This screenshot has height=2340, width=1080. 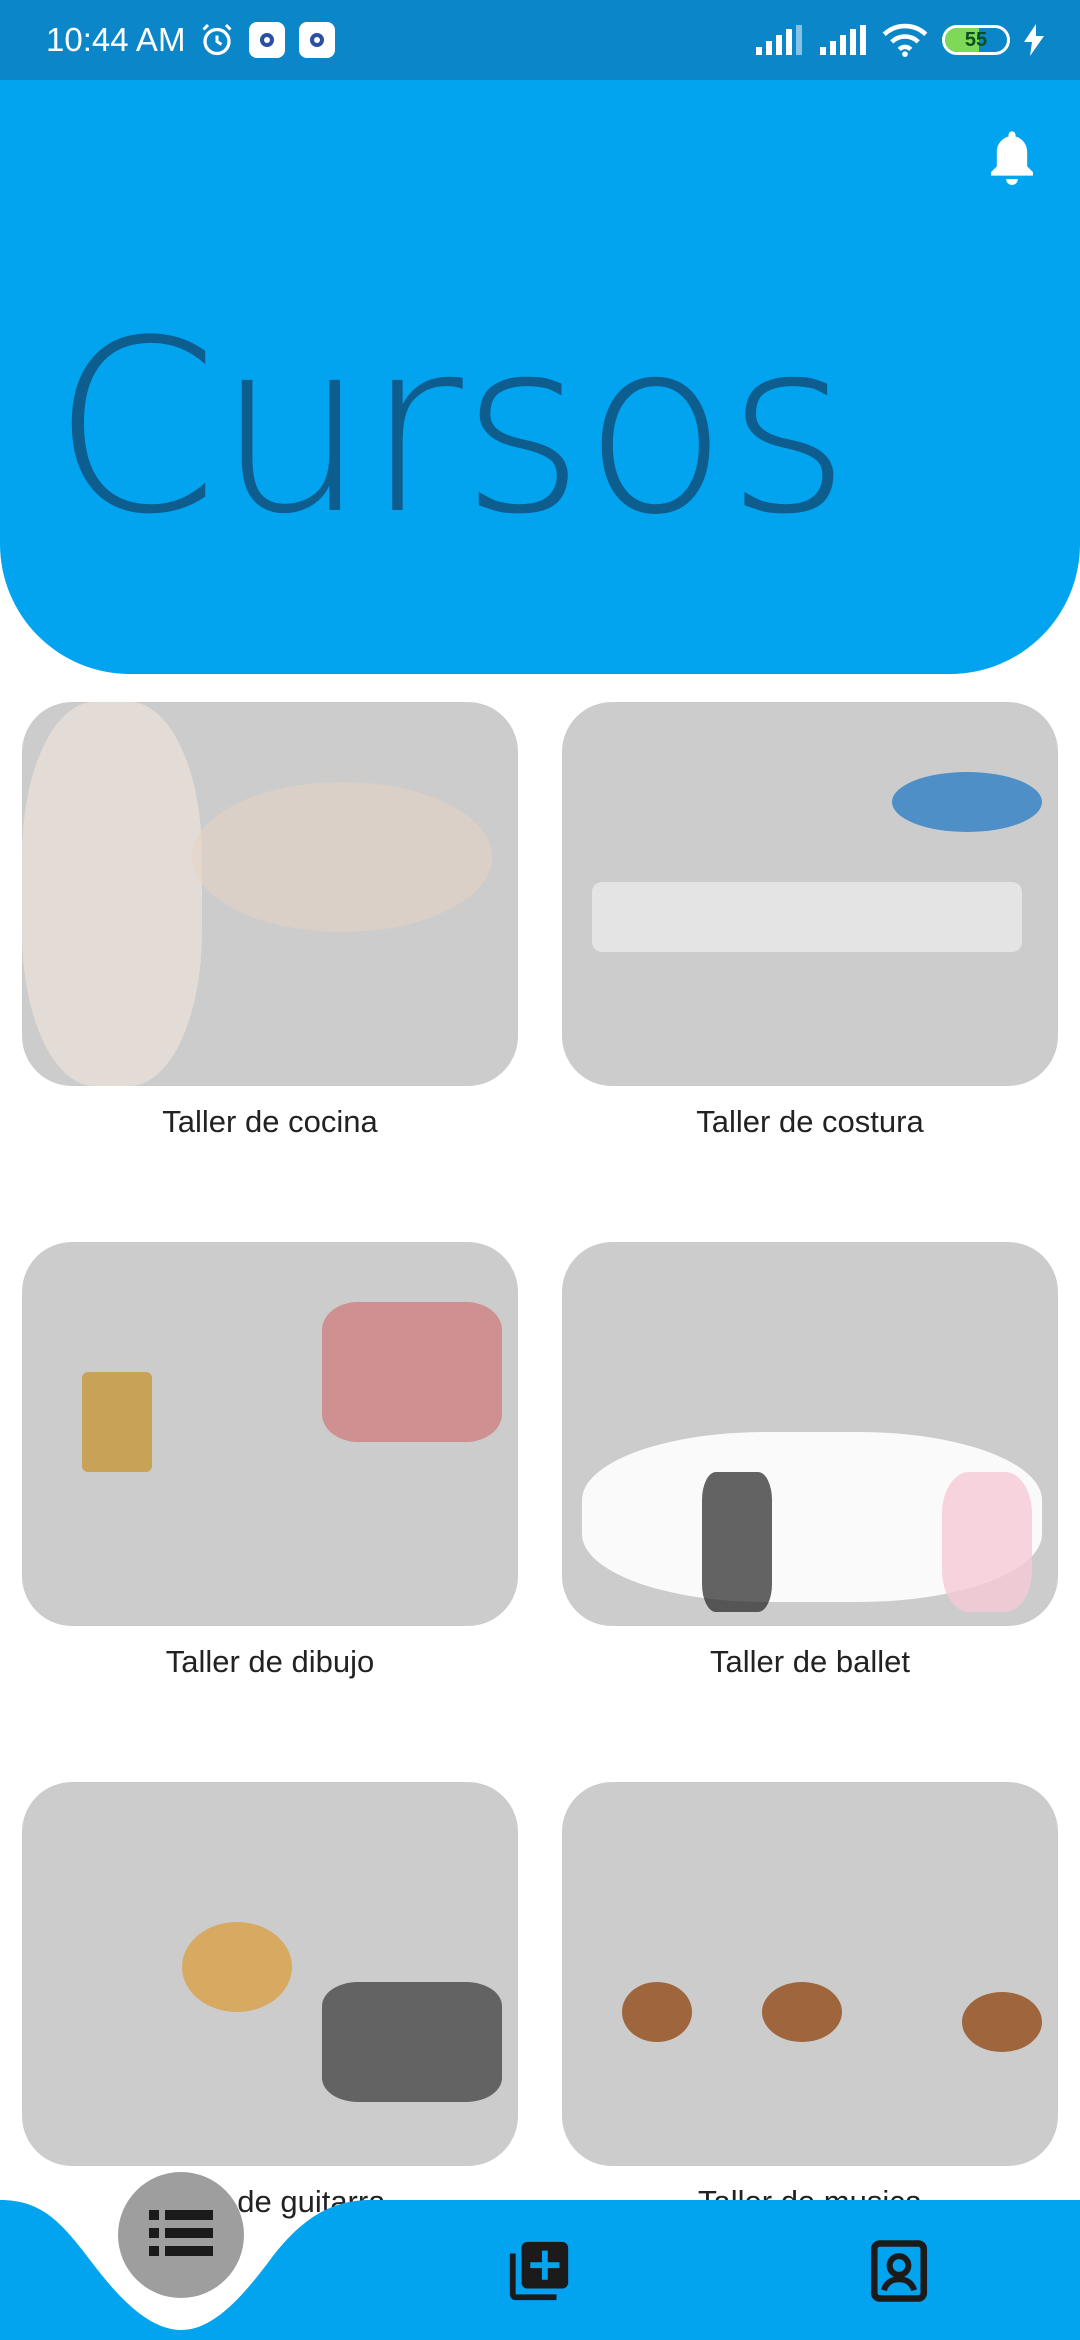 I want to click on list-nav-button, so click(x=181, y=2235).